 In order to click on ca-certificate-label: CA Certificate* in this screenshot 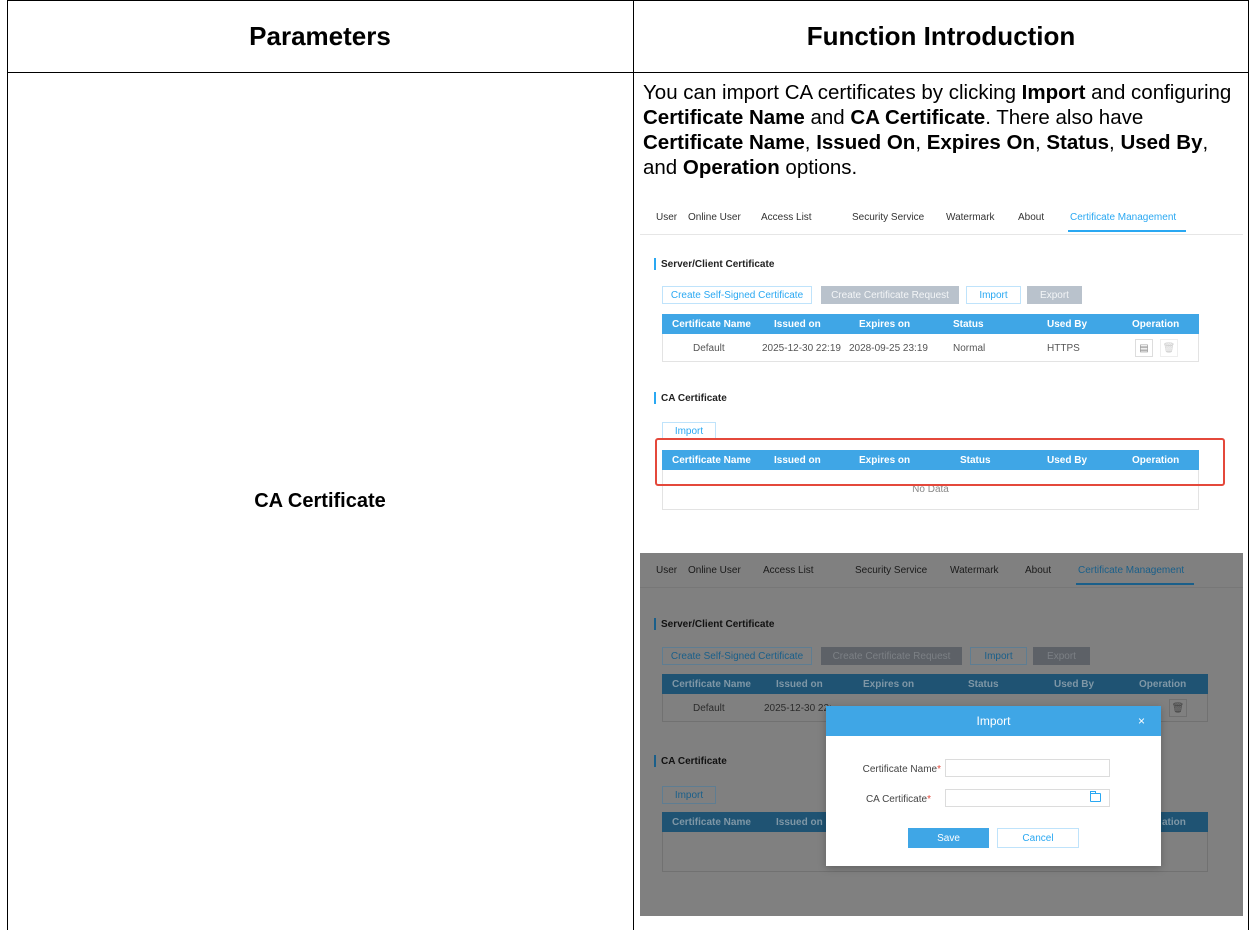, I will do `click(898, 799)`.